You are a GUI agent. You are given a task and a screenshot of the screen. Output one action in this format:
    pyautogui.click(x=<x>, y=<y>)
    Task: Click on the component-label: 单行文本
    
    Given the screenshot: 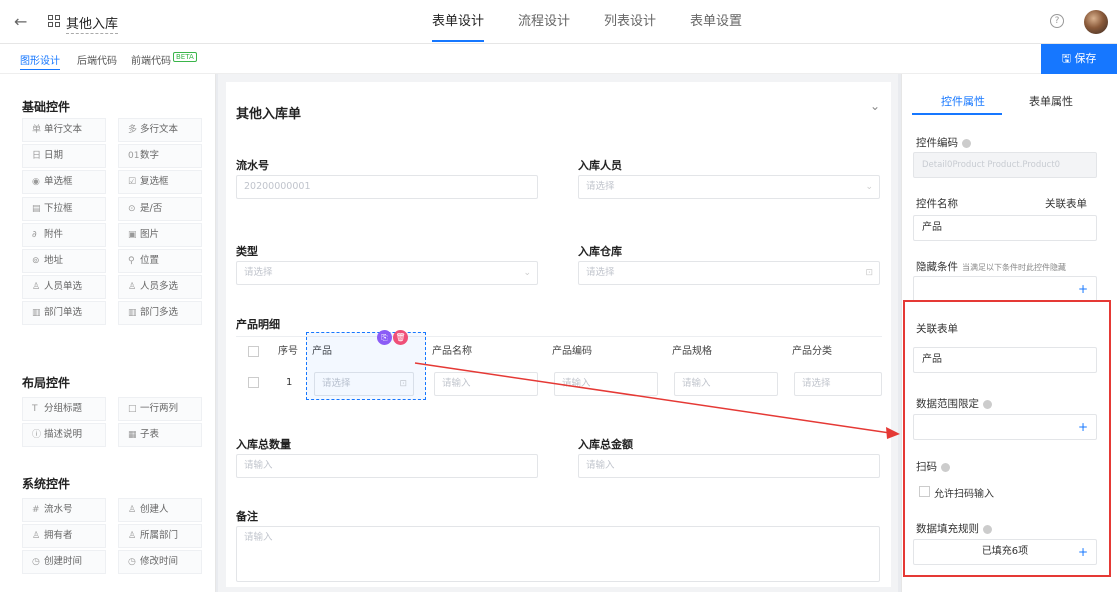 What is the action you would take?
    pyautogui.click(x=63, y=129)
    